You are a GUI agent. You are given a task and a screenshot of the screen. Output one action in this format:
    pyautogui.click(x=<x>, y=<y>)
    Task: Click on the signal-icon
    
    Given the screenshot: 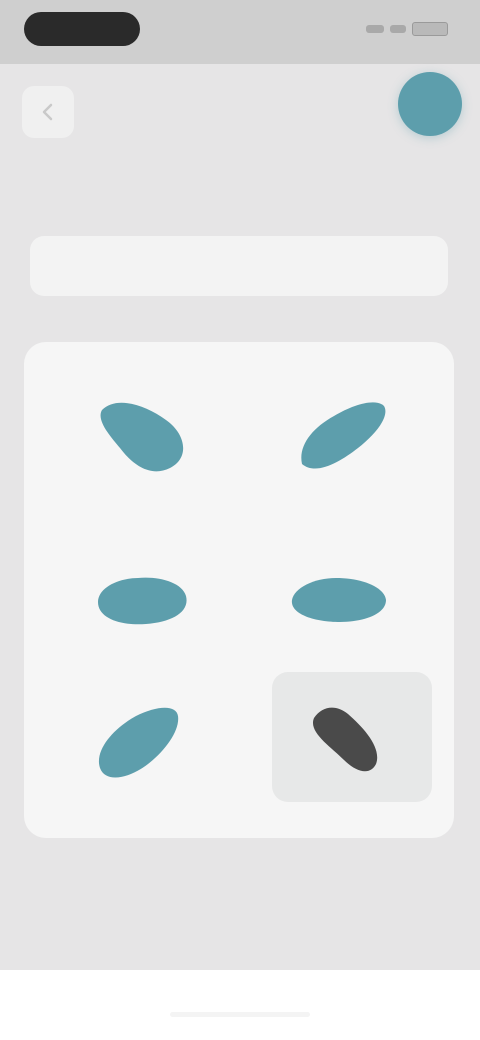 What is the action you would take?
    pyautogui.click(x=375, y=29)
    